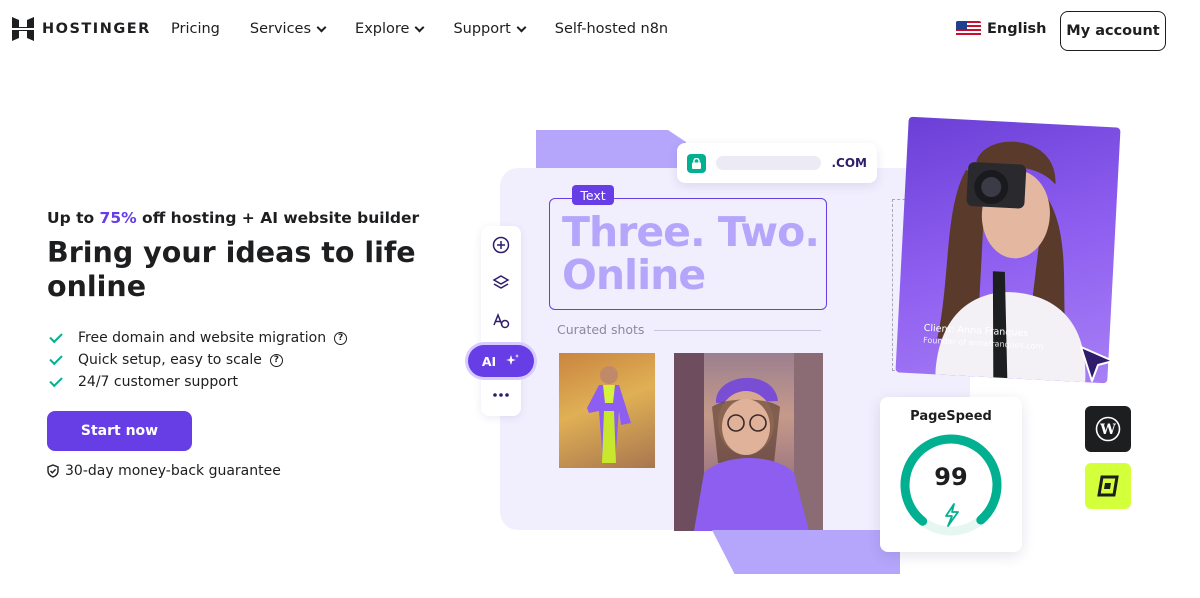 This screenshot has height=598, width=1200. I want to click on promo-suffix: off hosting + AI website builder, so click(278, 218).